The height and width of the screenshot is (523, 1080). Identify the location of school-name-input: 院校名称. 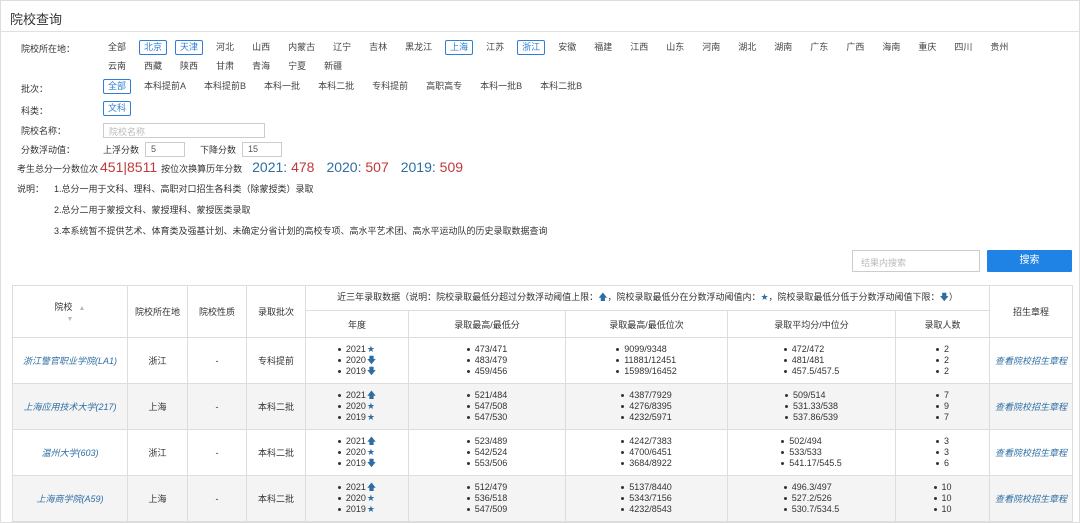
(184, 130).